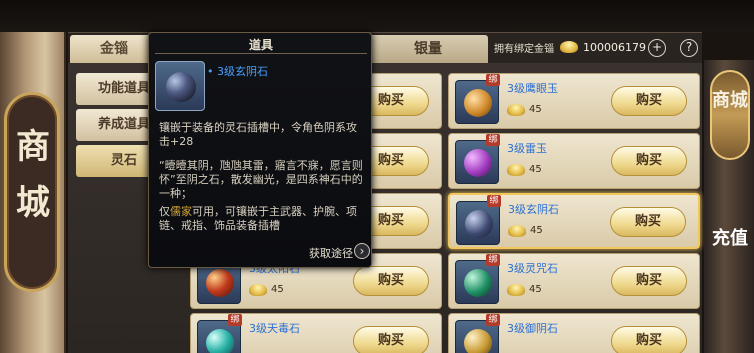  What do you see at coordinates (574, 281) in the screenshot?
I see `item-card: 绑 3级灵咒石 45 购买` at bounding box center [574, 281].